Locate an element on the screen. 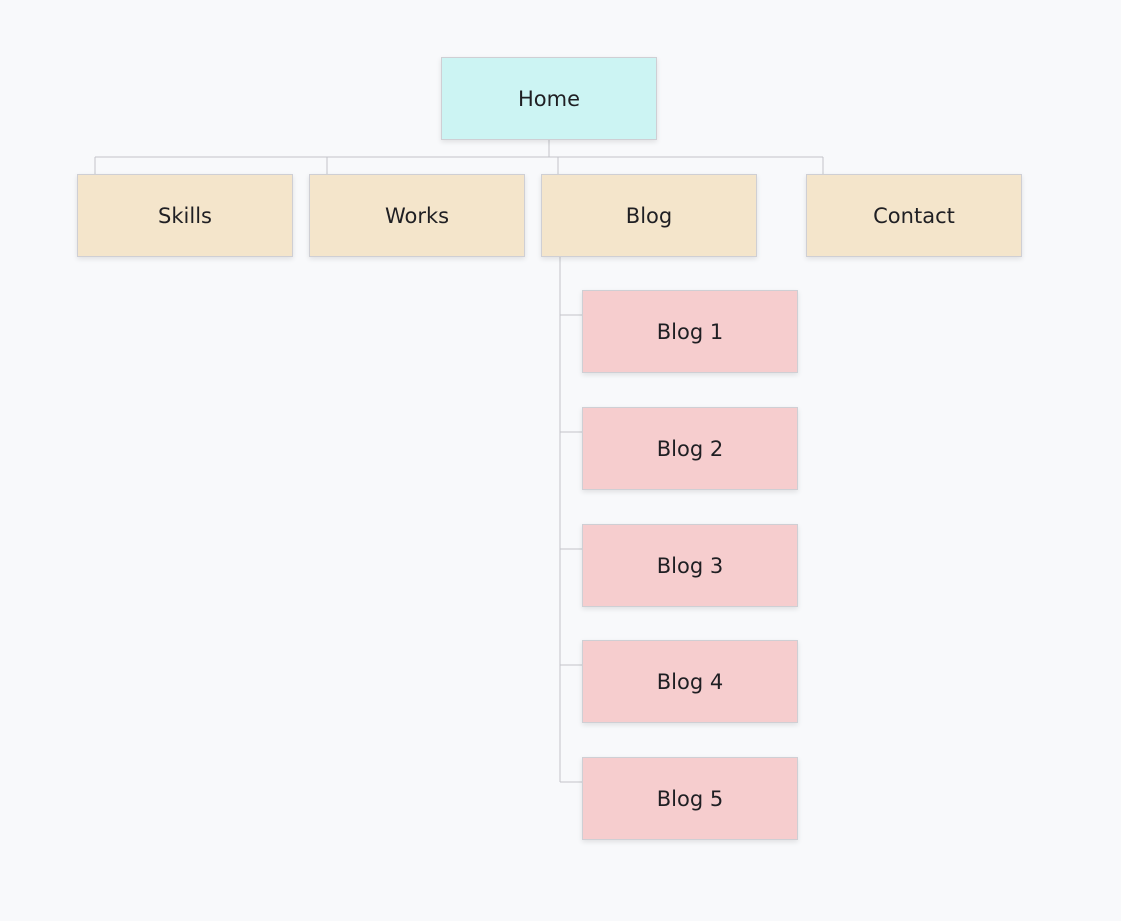 The height and width of the screenshot is (921, 1121). node-blog-1-label: Blog 1 is located at coordinates (690, 331).